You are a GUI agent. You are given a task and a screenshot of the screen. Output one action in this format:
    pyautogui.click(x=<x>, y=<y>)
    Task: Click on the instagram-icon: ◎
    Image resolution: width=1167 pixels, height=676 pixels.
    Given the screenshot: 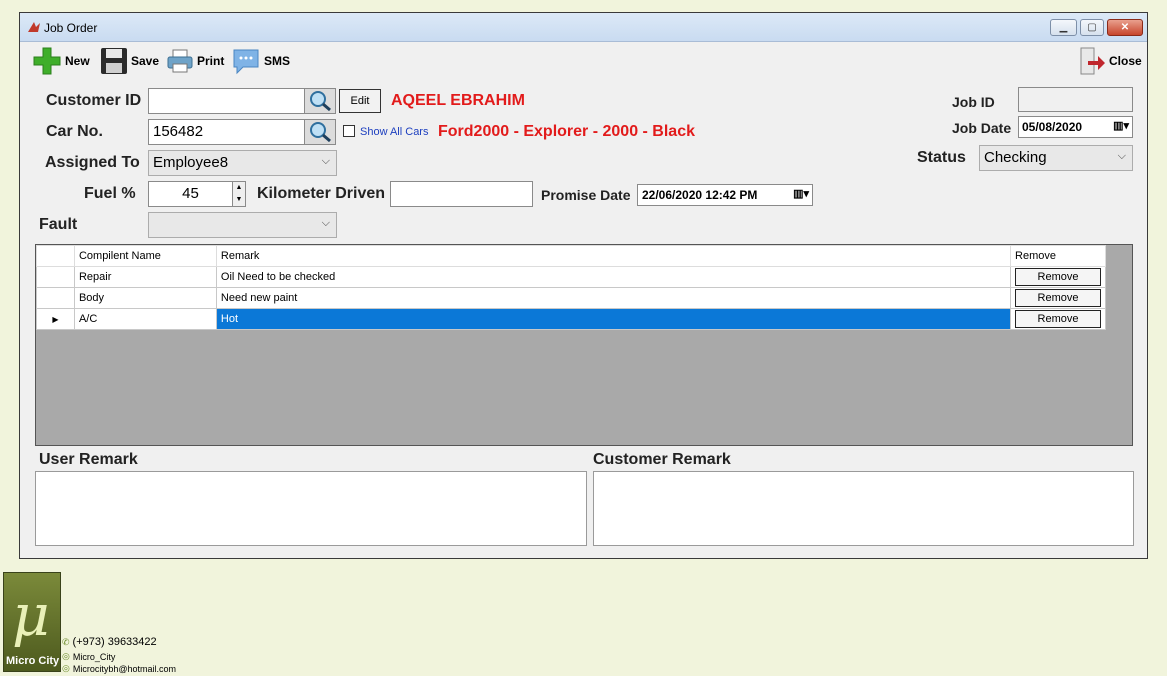 What is the action you would take?
    pyautogui.click(x=66, y=656)
    